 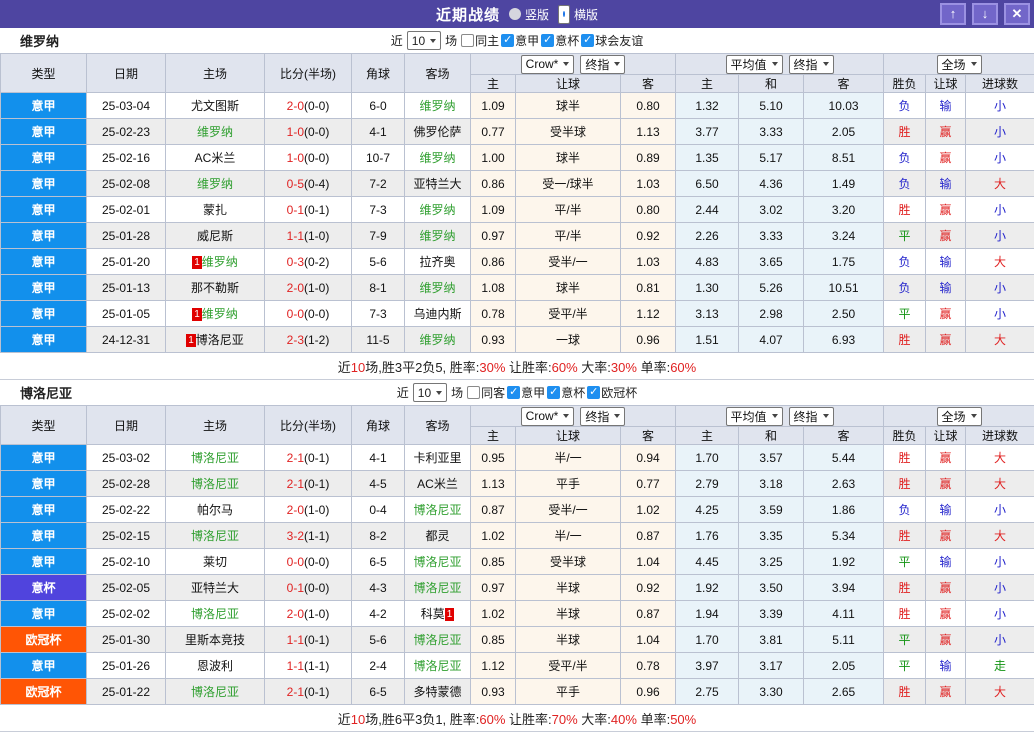 What do you see at coordinates (771, 587) in the screenshot?
I see `avg-draw-odds: 3.50` at bounding box center [771, 587].